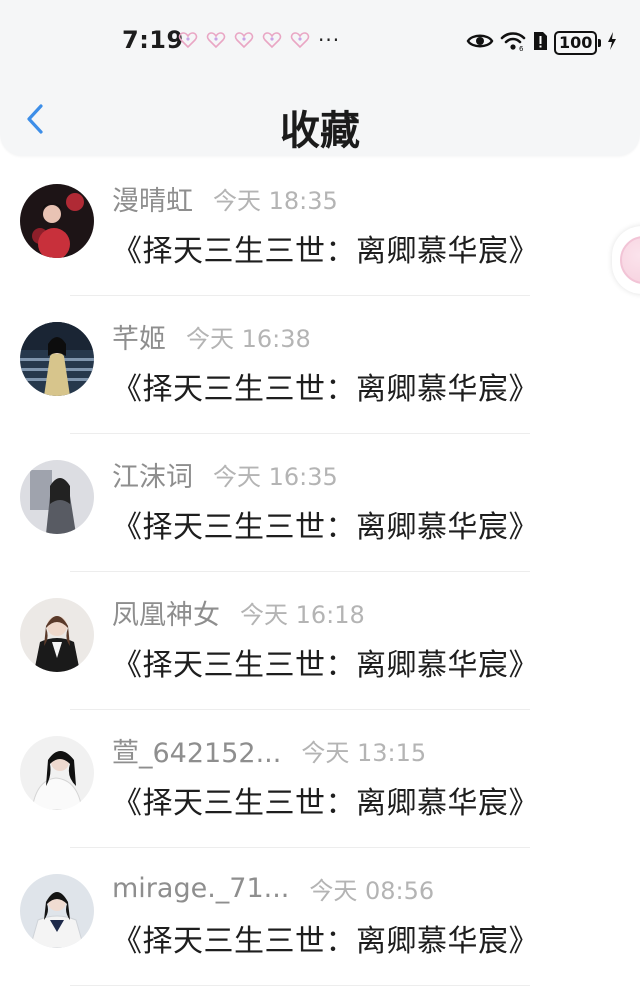 Image resolution: width=640 pixels, height=1007 pixels. What do you see at coordinates (480, 43) in the screenshot?
I see `eye-icon` at bounding box center [480, 43].